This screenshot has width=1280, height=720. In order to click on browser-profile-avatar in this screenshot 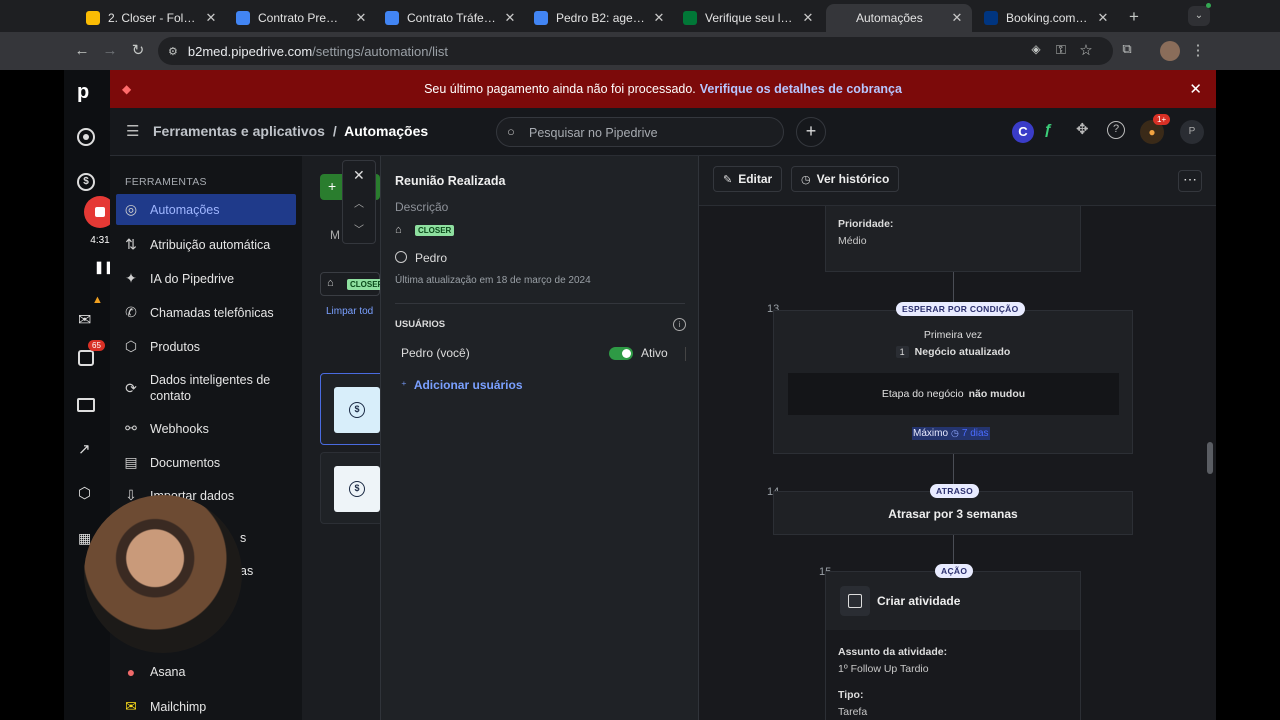, I will do `click(1170, 51)`.